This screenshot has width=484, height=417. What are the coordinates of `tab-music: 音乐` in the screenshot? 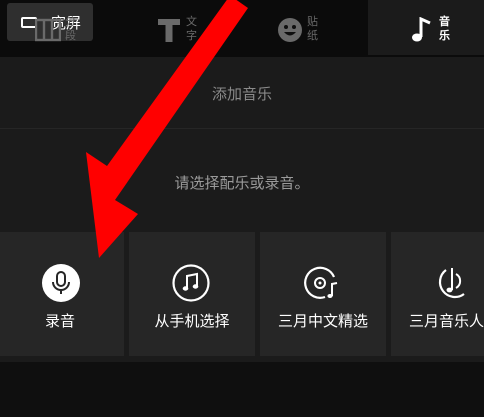 It's located at (426, 27).